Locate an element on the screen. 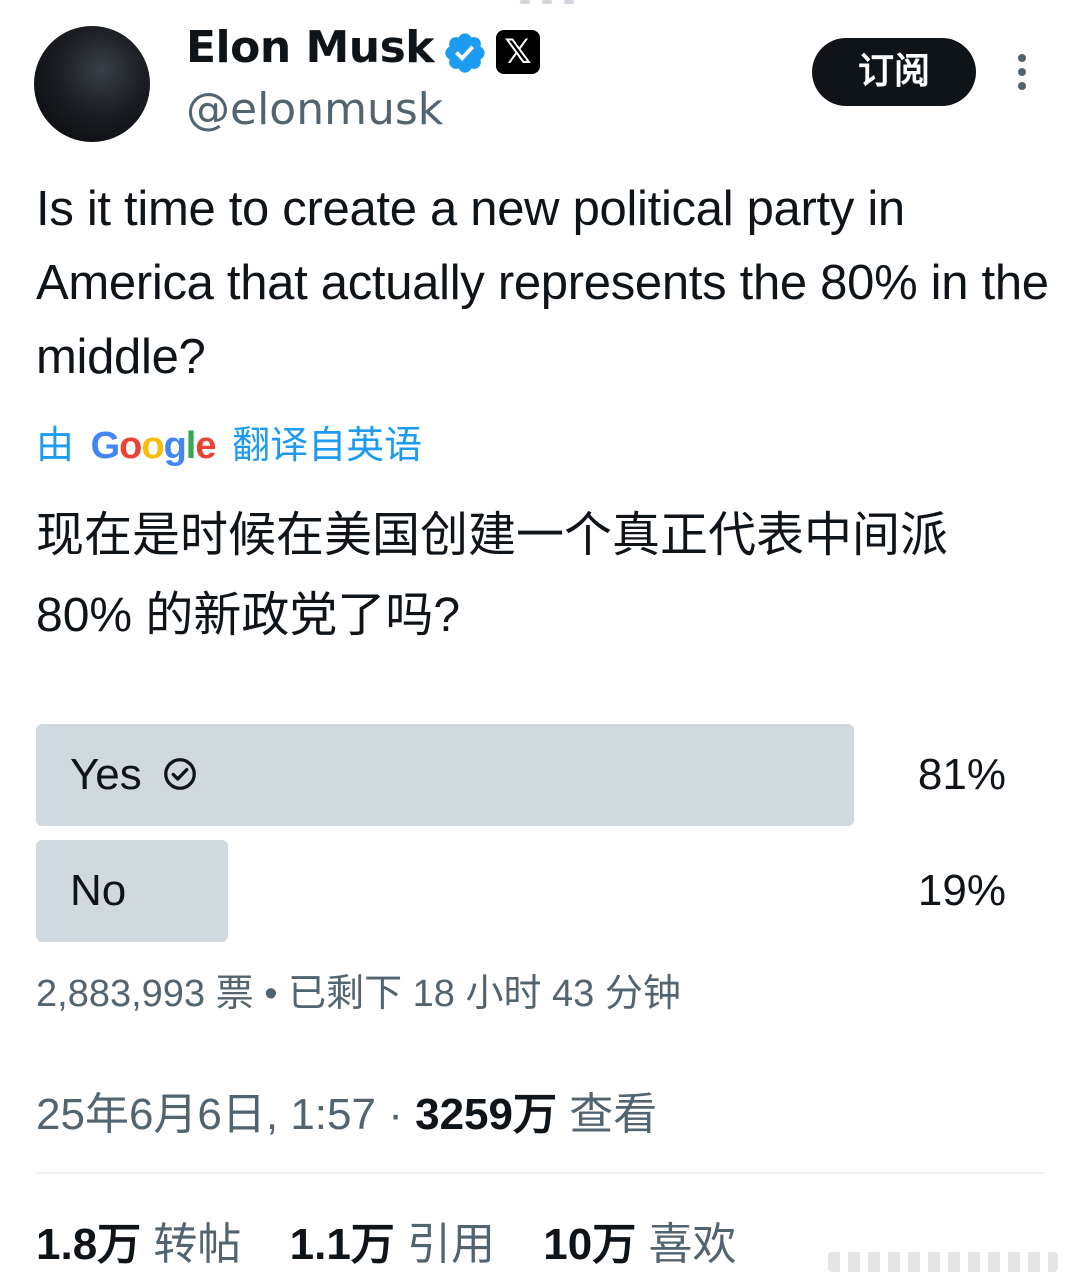  timestamp: 25年6月6日, 1:57 is located at coordinates (206, 1114).